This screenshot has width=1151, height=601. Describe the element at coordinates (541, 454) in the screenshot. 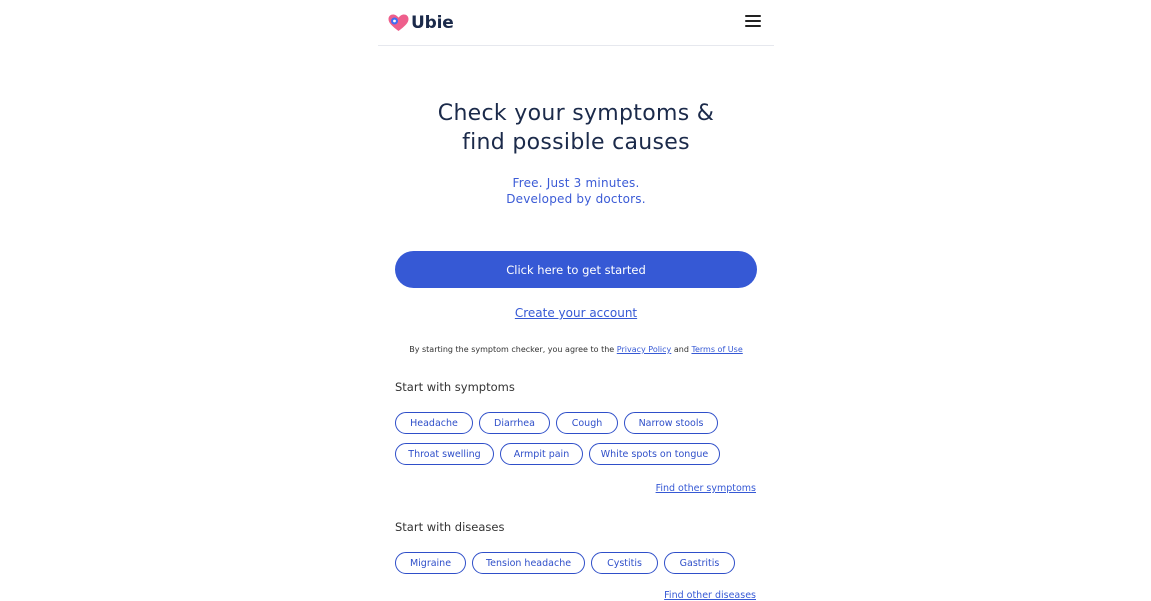

I see `symptom-chip-armpit-pain: Armpit pain` at that location.